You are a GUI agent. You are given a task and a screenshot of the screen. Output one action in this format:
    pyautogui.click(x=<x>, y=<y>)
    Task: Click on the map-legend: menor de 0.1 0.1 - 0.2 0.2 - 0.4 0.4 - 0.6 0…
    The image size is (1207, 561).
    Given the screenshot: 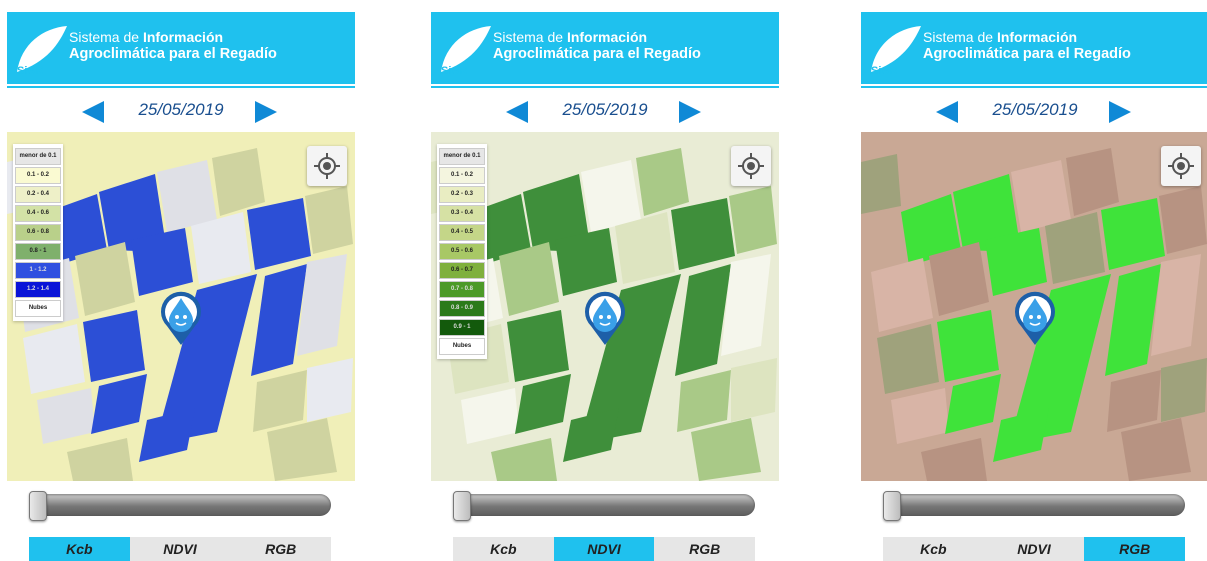 What is the action you would take?
    pyautogui.click(x=38, y=232)
    